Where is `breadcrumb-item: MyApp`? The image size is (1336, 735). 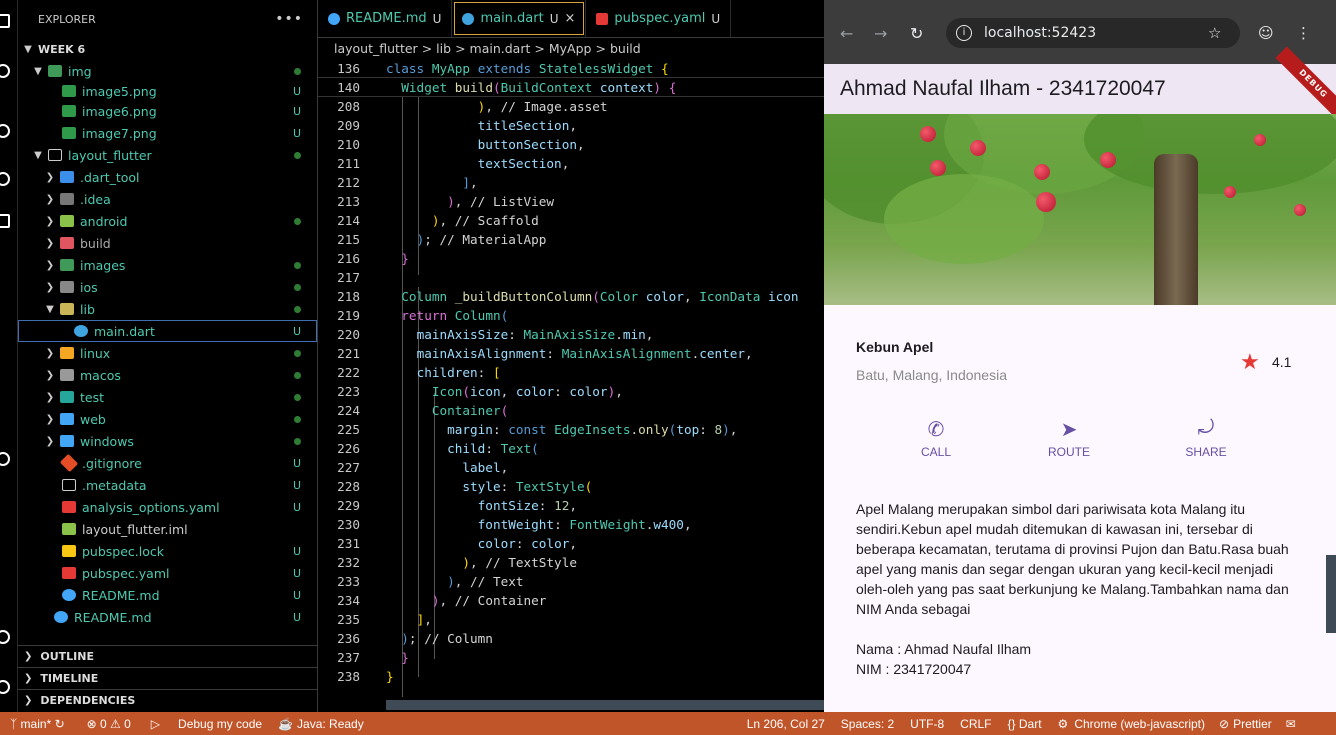
breadcrumb-item: MyApp is located at coordinates (570, 48).